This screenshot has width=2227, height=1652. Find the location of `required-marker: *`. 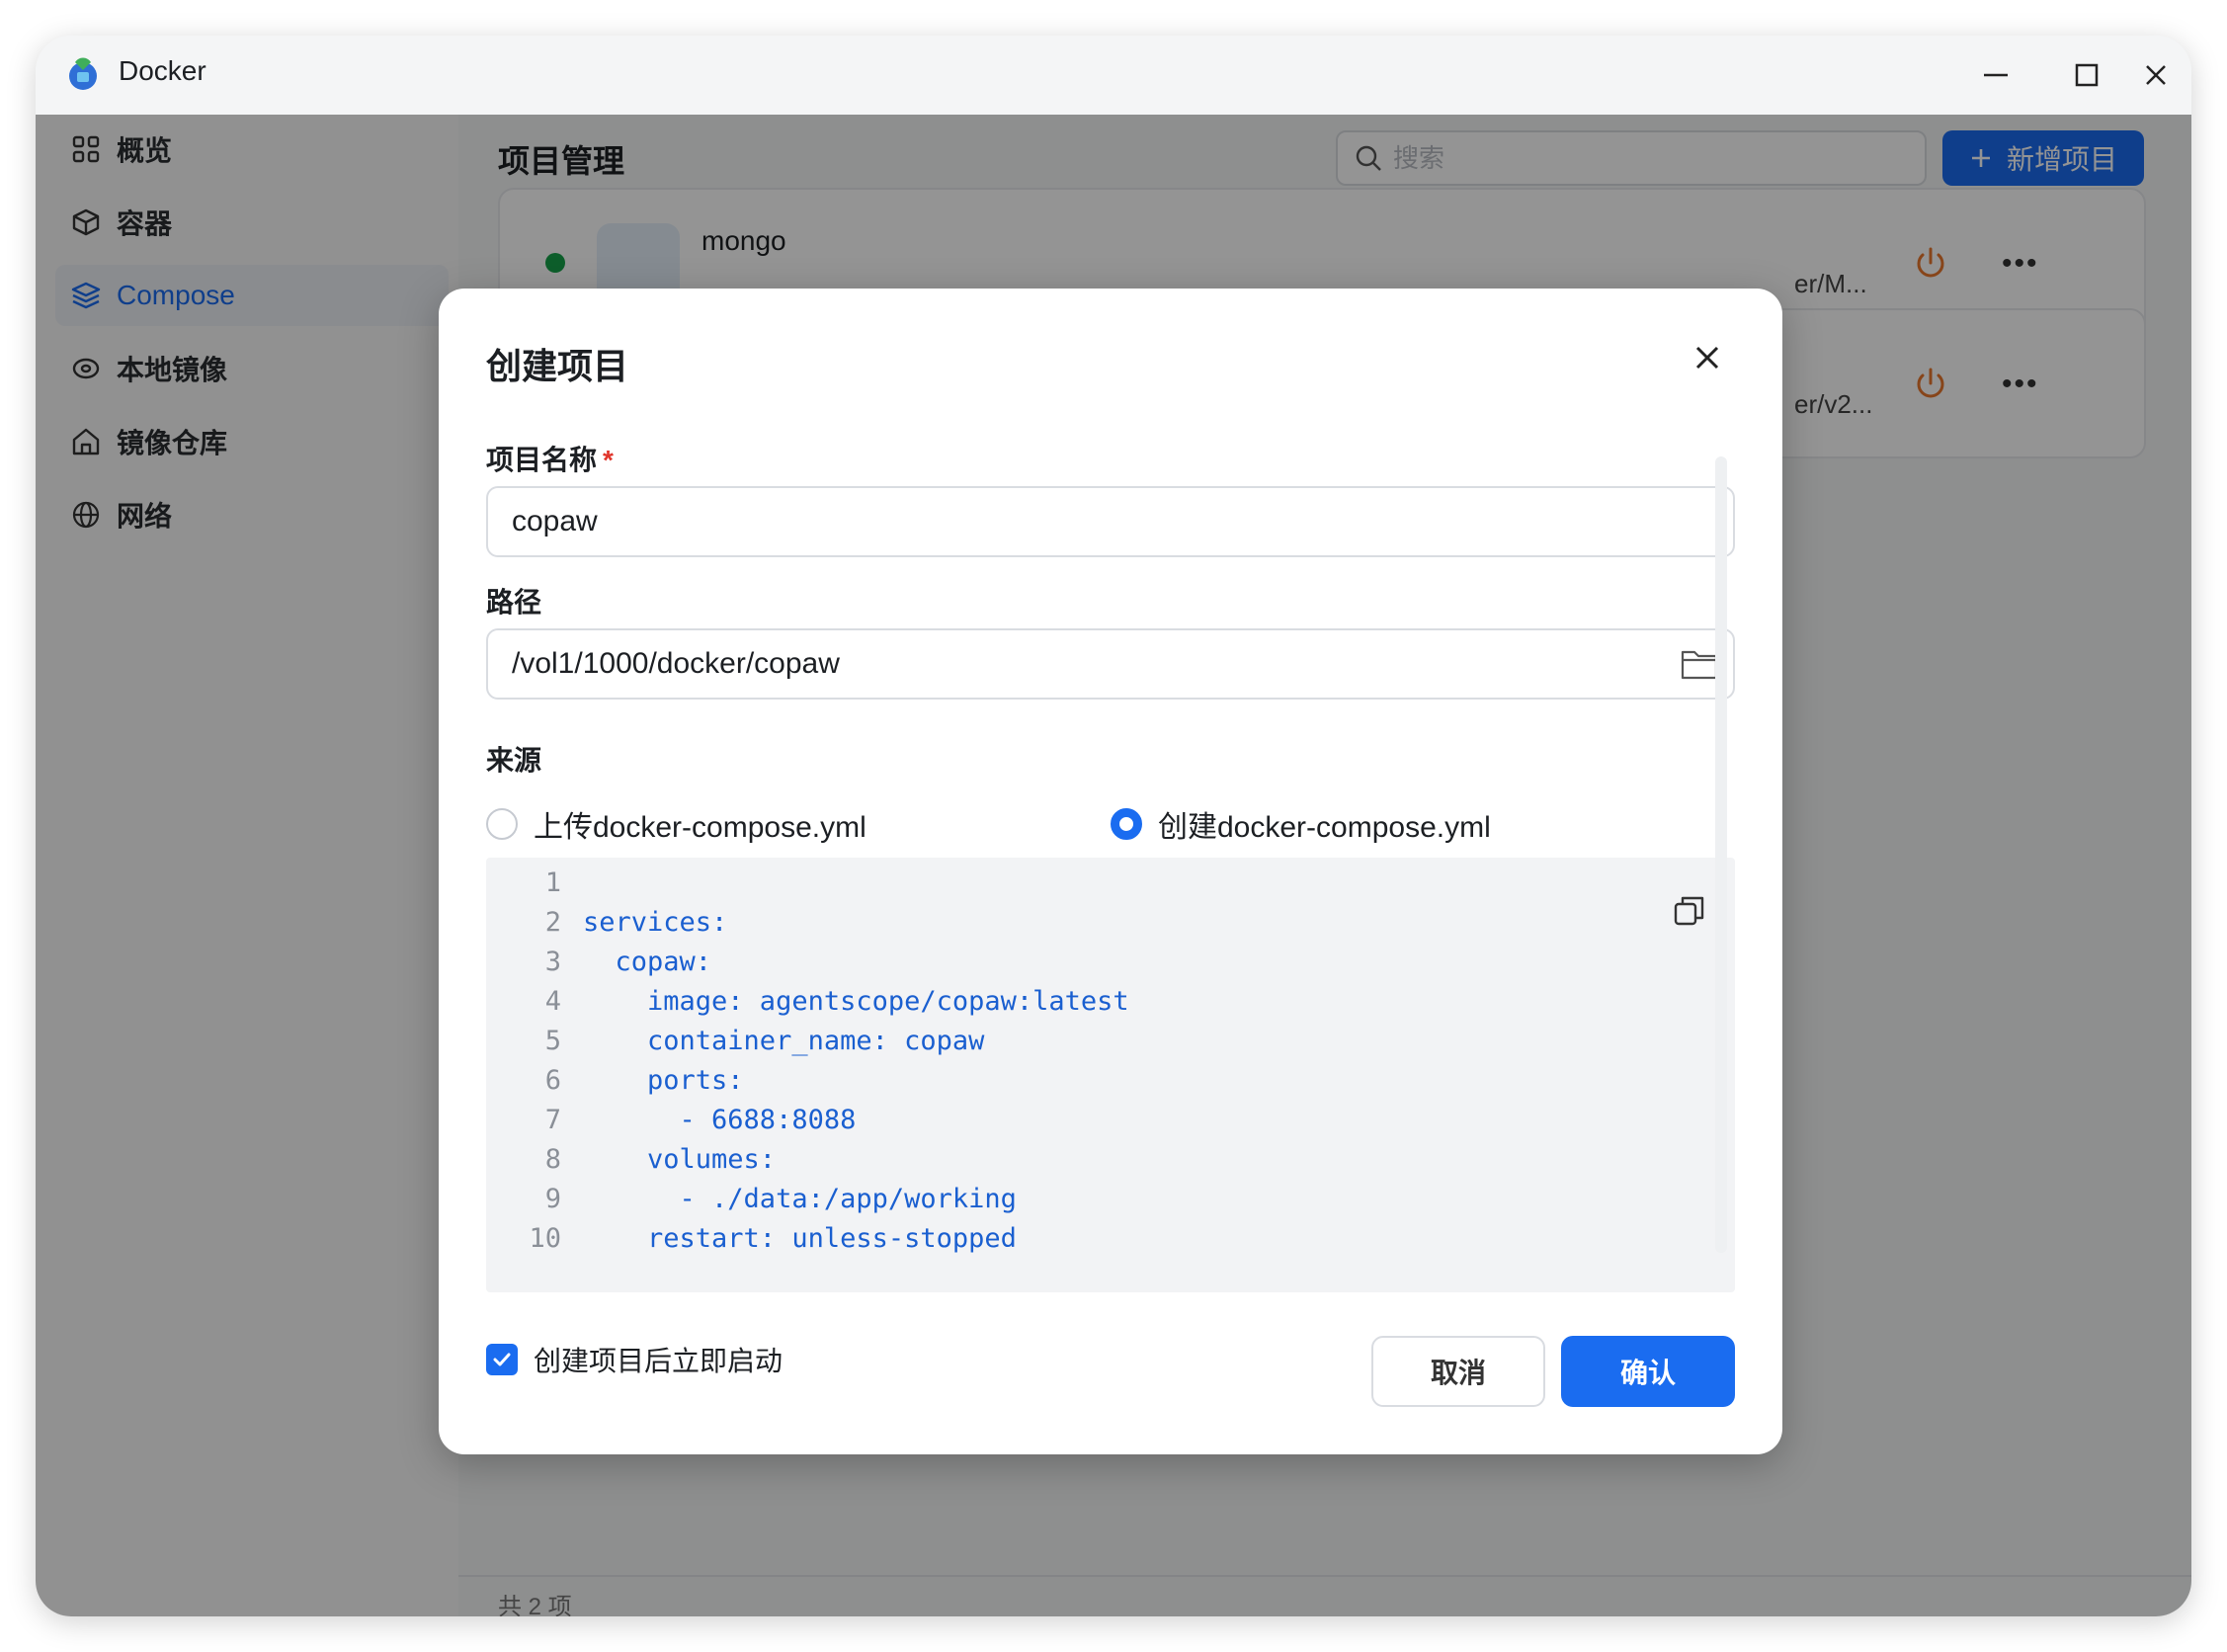

required-marker: * is located at coordinates (609, 460).